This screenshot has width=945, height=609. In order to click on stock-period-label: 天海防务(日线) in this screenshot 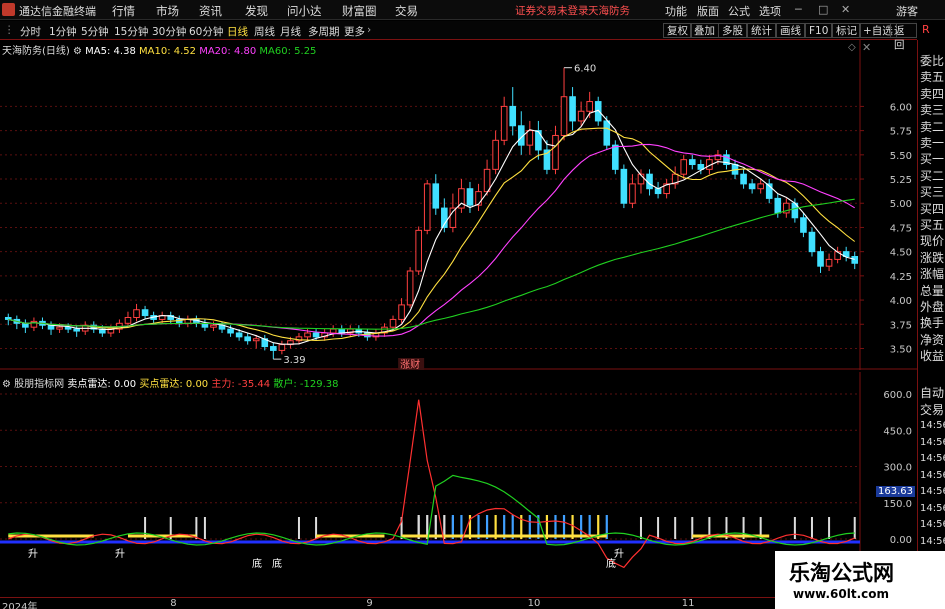, I will do `click(36, 51)`.